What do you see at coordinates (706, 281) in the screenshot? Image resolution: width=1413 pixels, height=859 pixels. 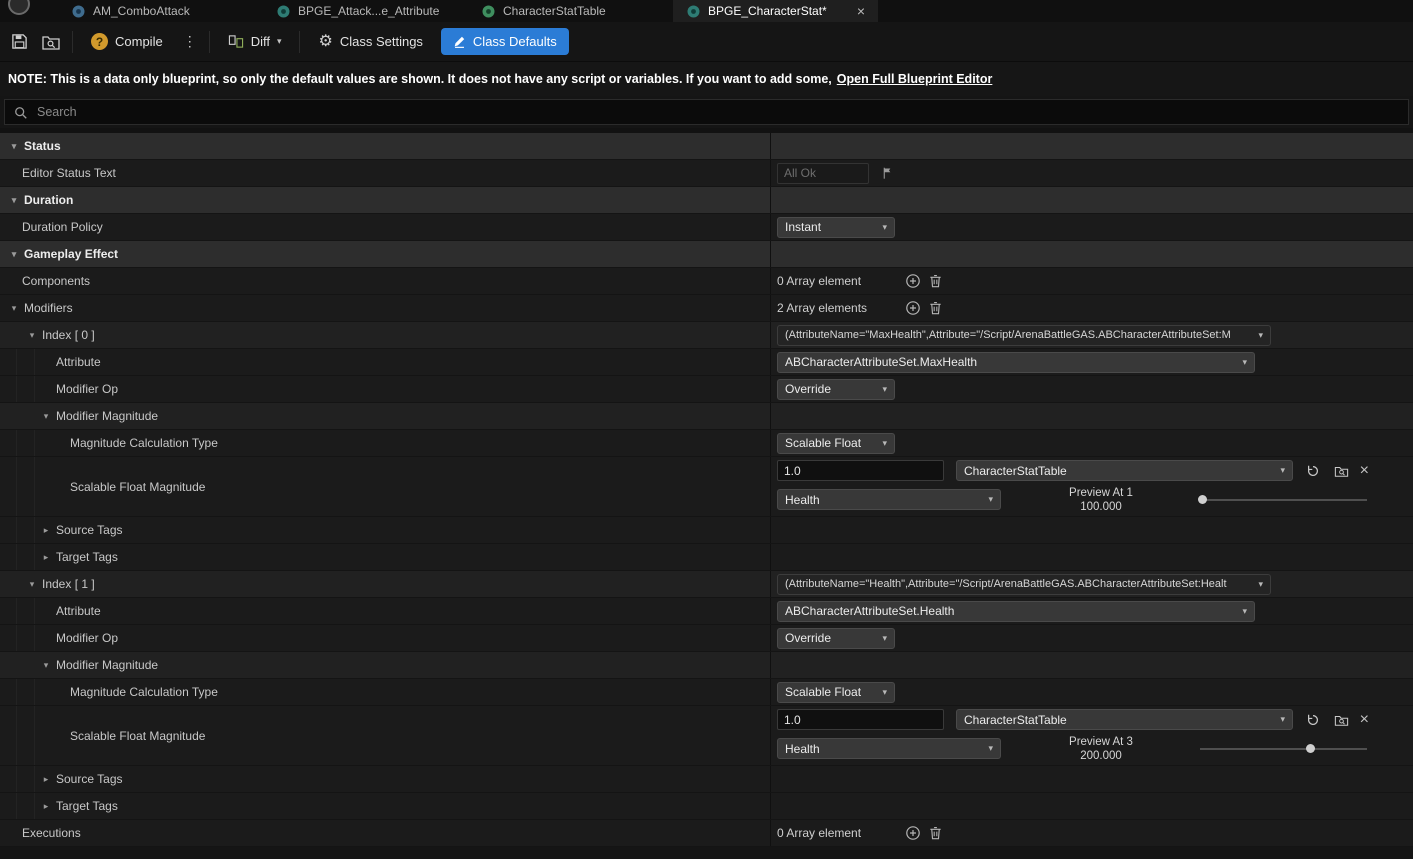 I see `components-row: Components 0 Array element` at bounding box center [706, 281].